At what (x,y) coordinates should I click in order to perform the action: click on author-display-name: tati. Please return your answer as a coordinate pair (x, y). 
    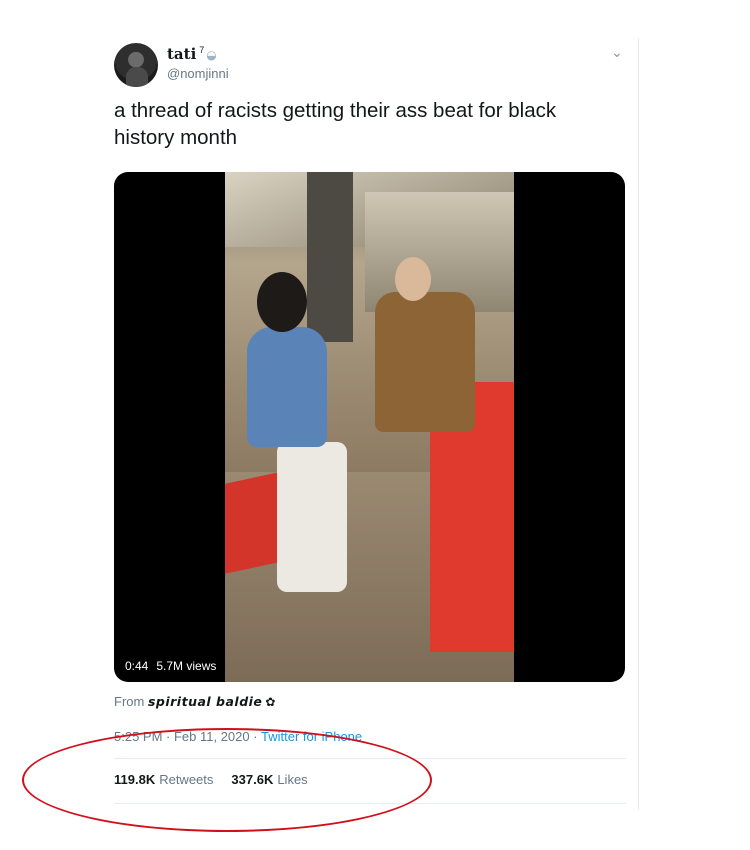
    Looking at the image, I should click on (182, 54).